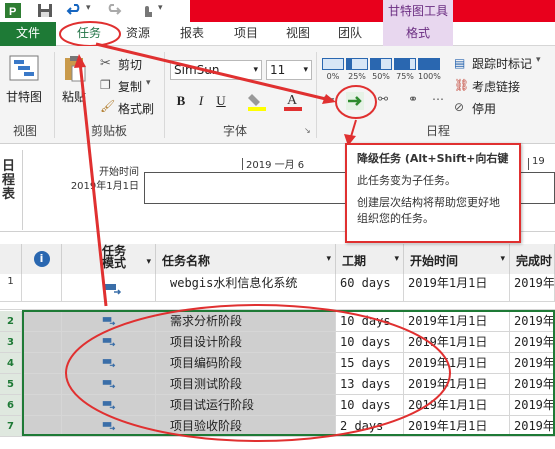 The image size is (555, 449). What do you see at coordinates (433, 158) in the screenshot?
I see `tooltip-title: 降级任务 (Alt+Shift+向右键` at bounding box center [433, 158].